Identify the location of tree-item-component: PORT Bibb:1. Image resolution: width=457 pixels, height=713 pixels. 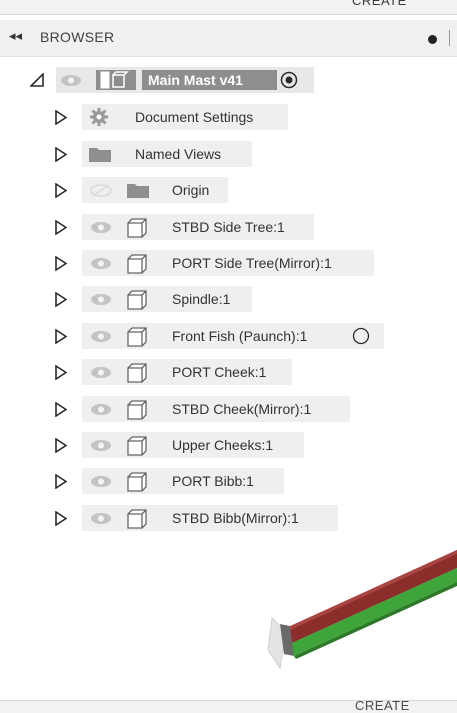
(228, 481).